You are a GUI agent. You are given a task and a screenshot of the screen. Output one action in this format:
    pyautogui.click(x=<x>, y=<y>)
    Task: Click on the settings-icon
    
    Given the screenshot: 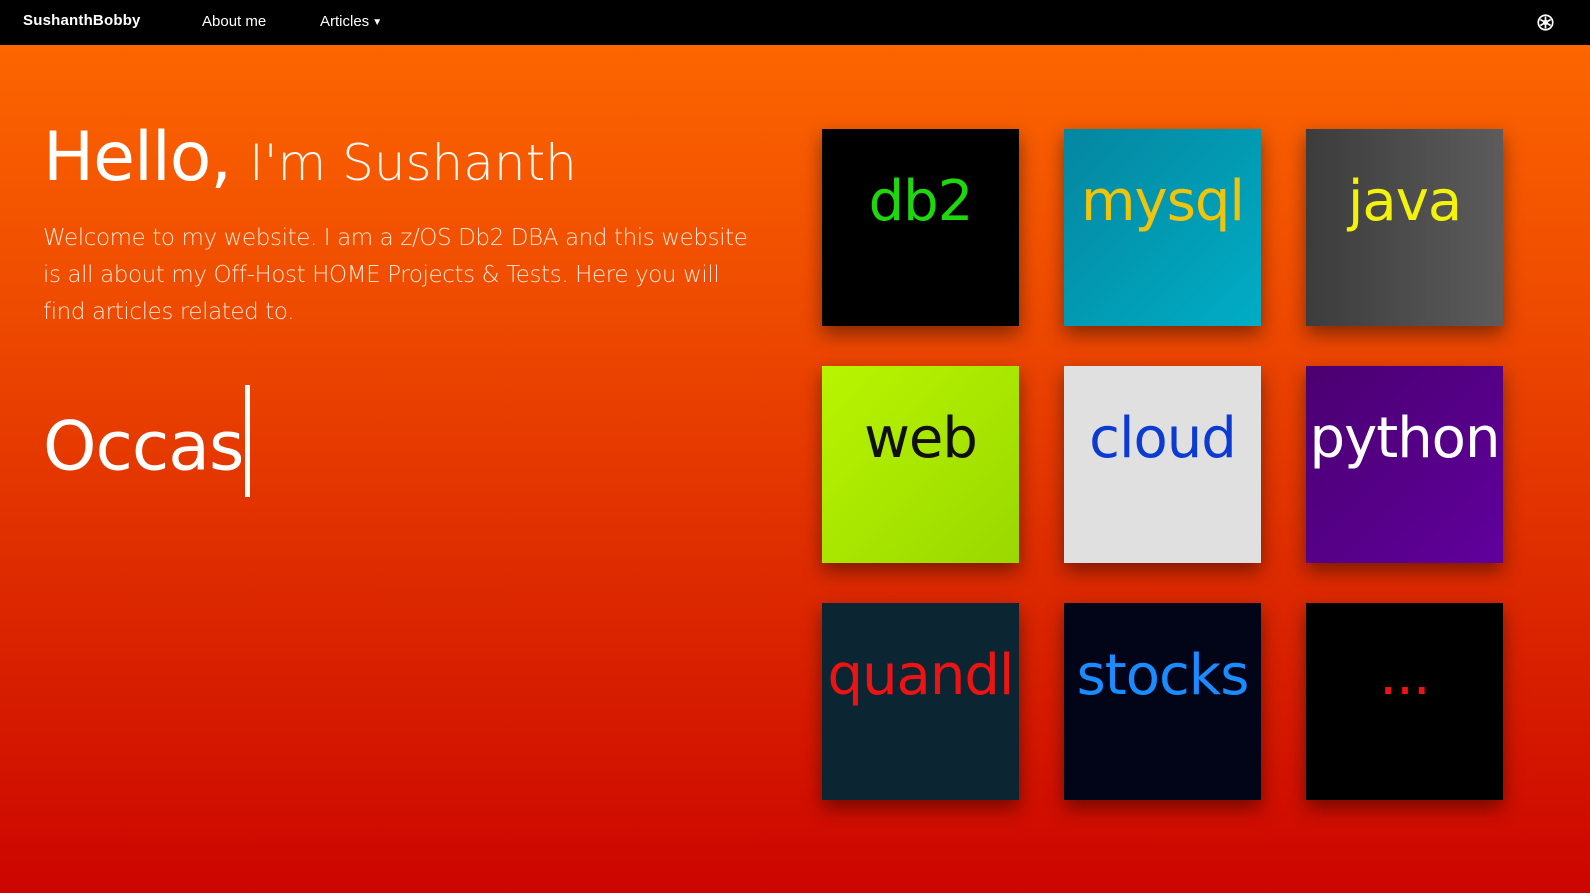 What is the action you would take?
    pyautogui.click(x=1545, y=22)
    